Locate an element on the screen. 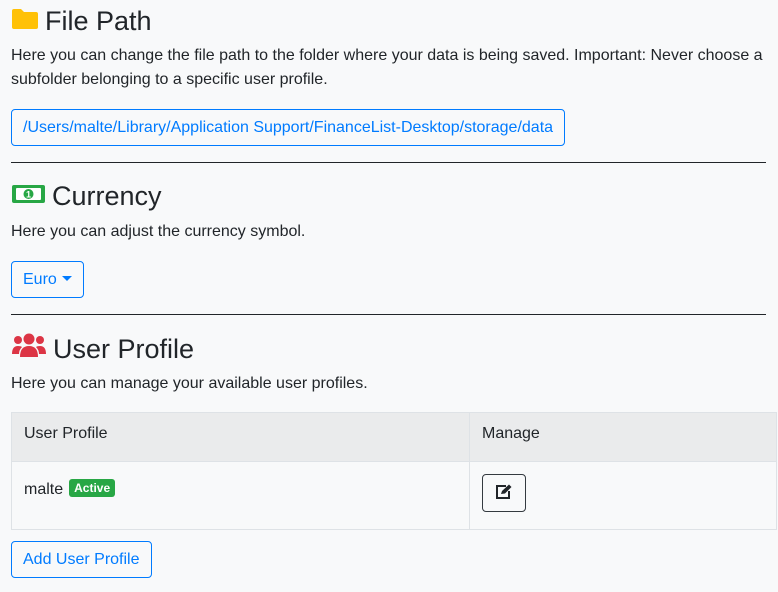  edit-profile-button is located at coordinates (504, 493).